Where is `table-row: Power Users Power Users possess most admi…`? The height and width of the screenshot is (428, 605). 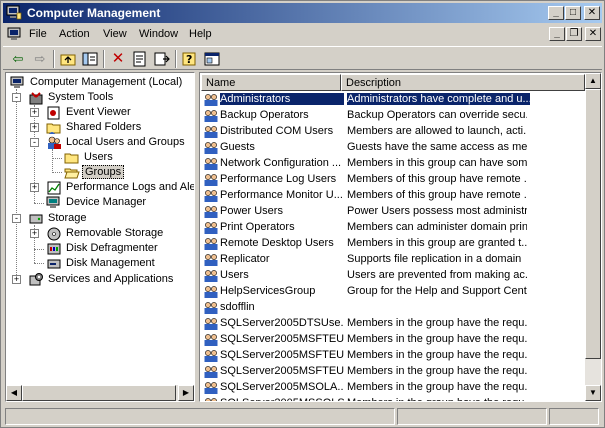
table-row: Power Users Power Users possess most admi… is located at coordinates (393, 212).